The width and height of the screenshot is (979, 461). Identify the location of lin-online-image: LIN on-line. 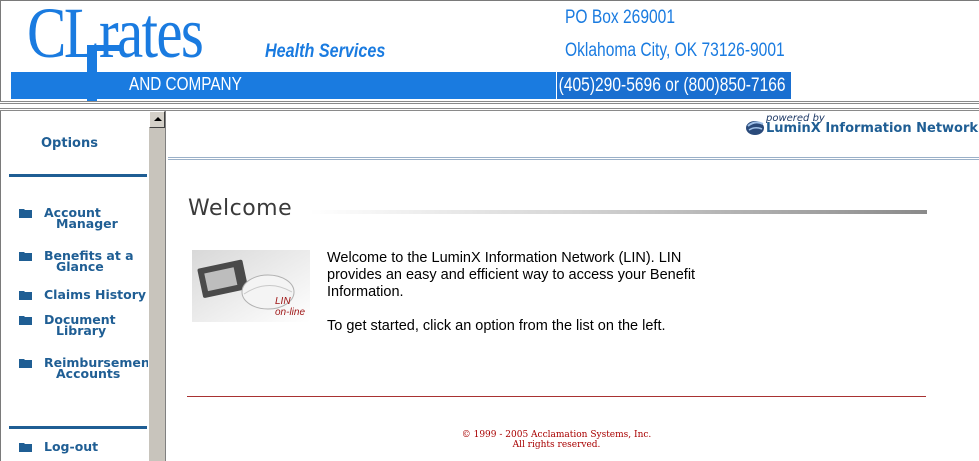
(251, 286).